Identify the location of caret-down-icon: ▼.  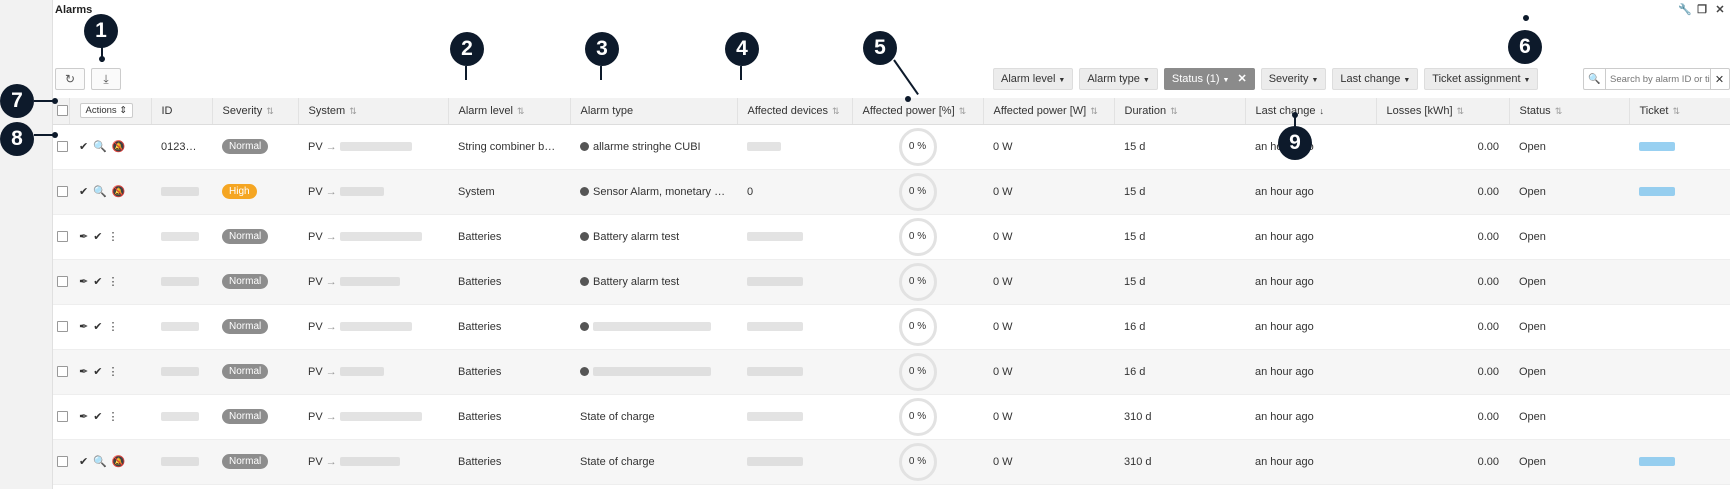
(1226, 80).